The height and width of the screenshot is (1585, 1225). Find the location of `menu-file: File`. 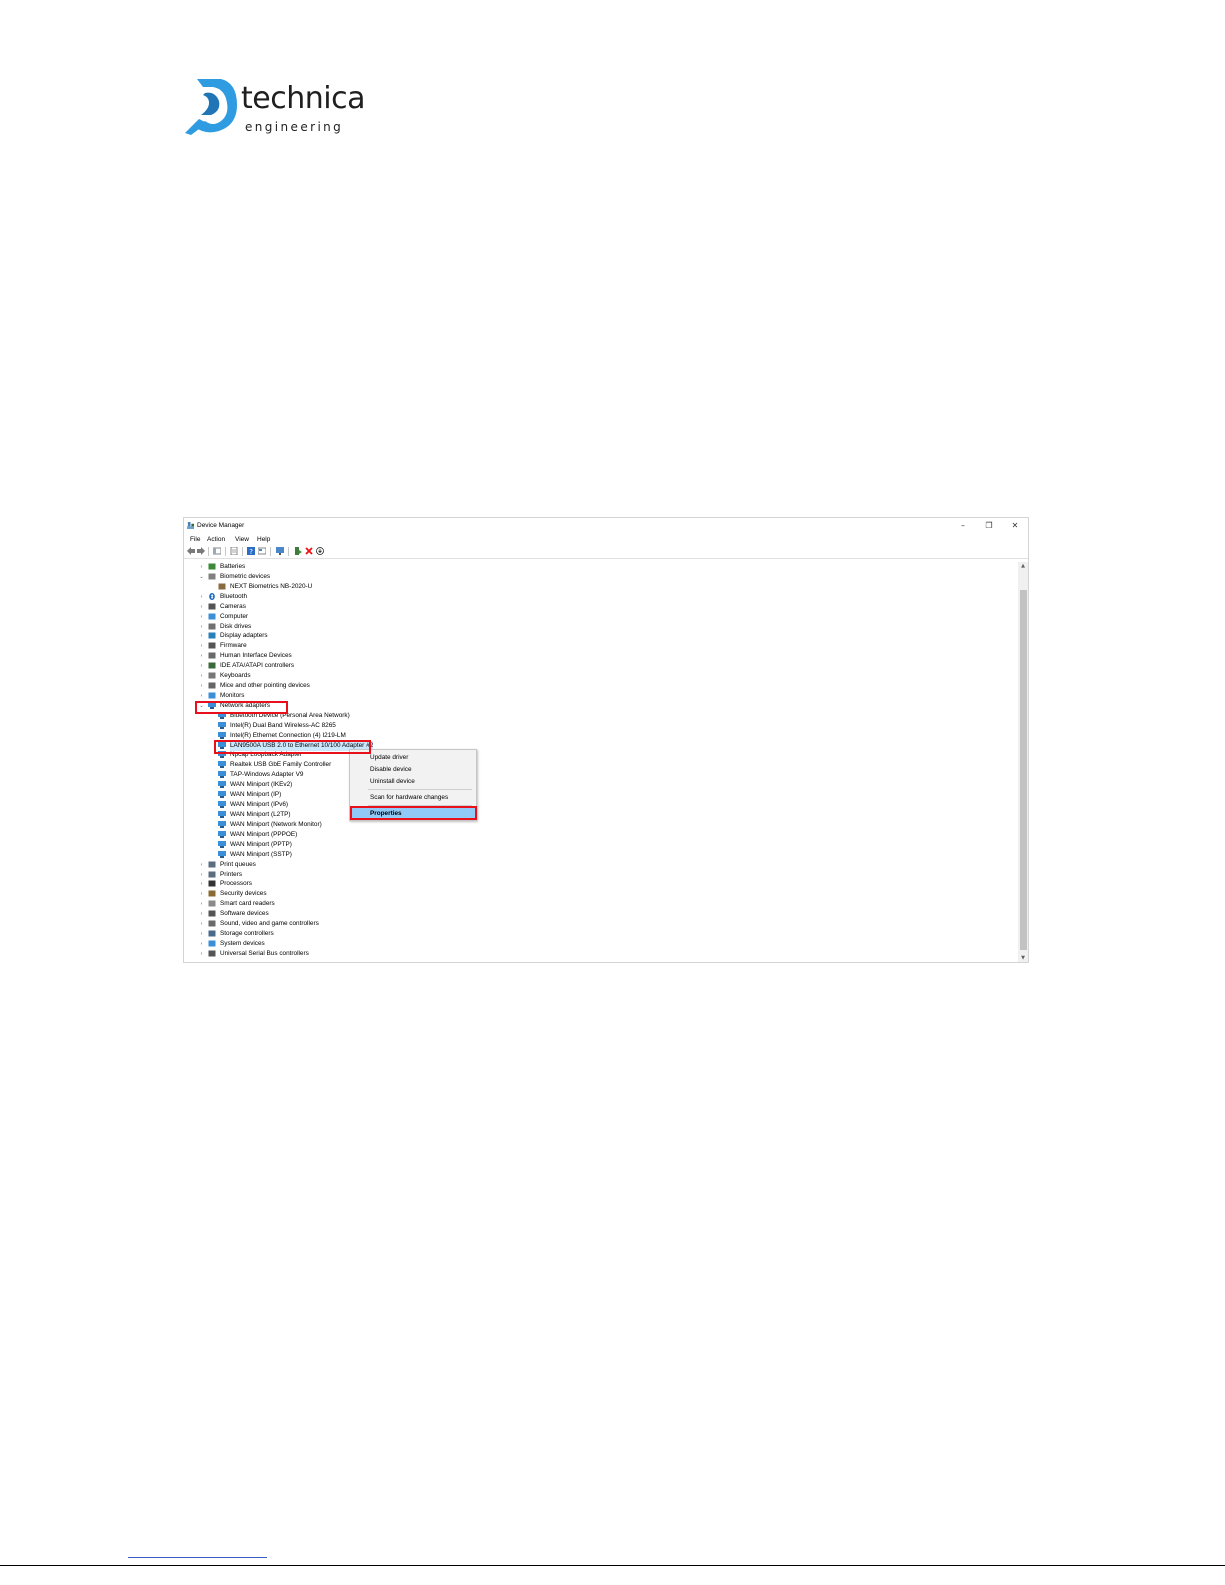

menu-file: File is located at coordinates (195, 539).